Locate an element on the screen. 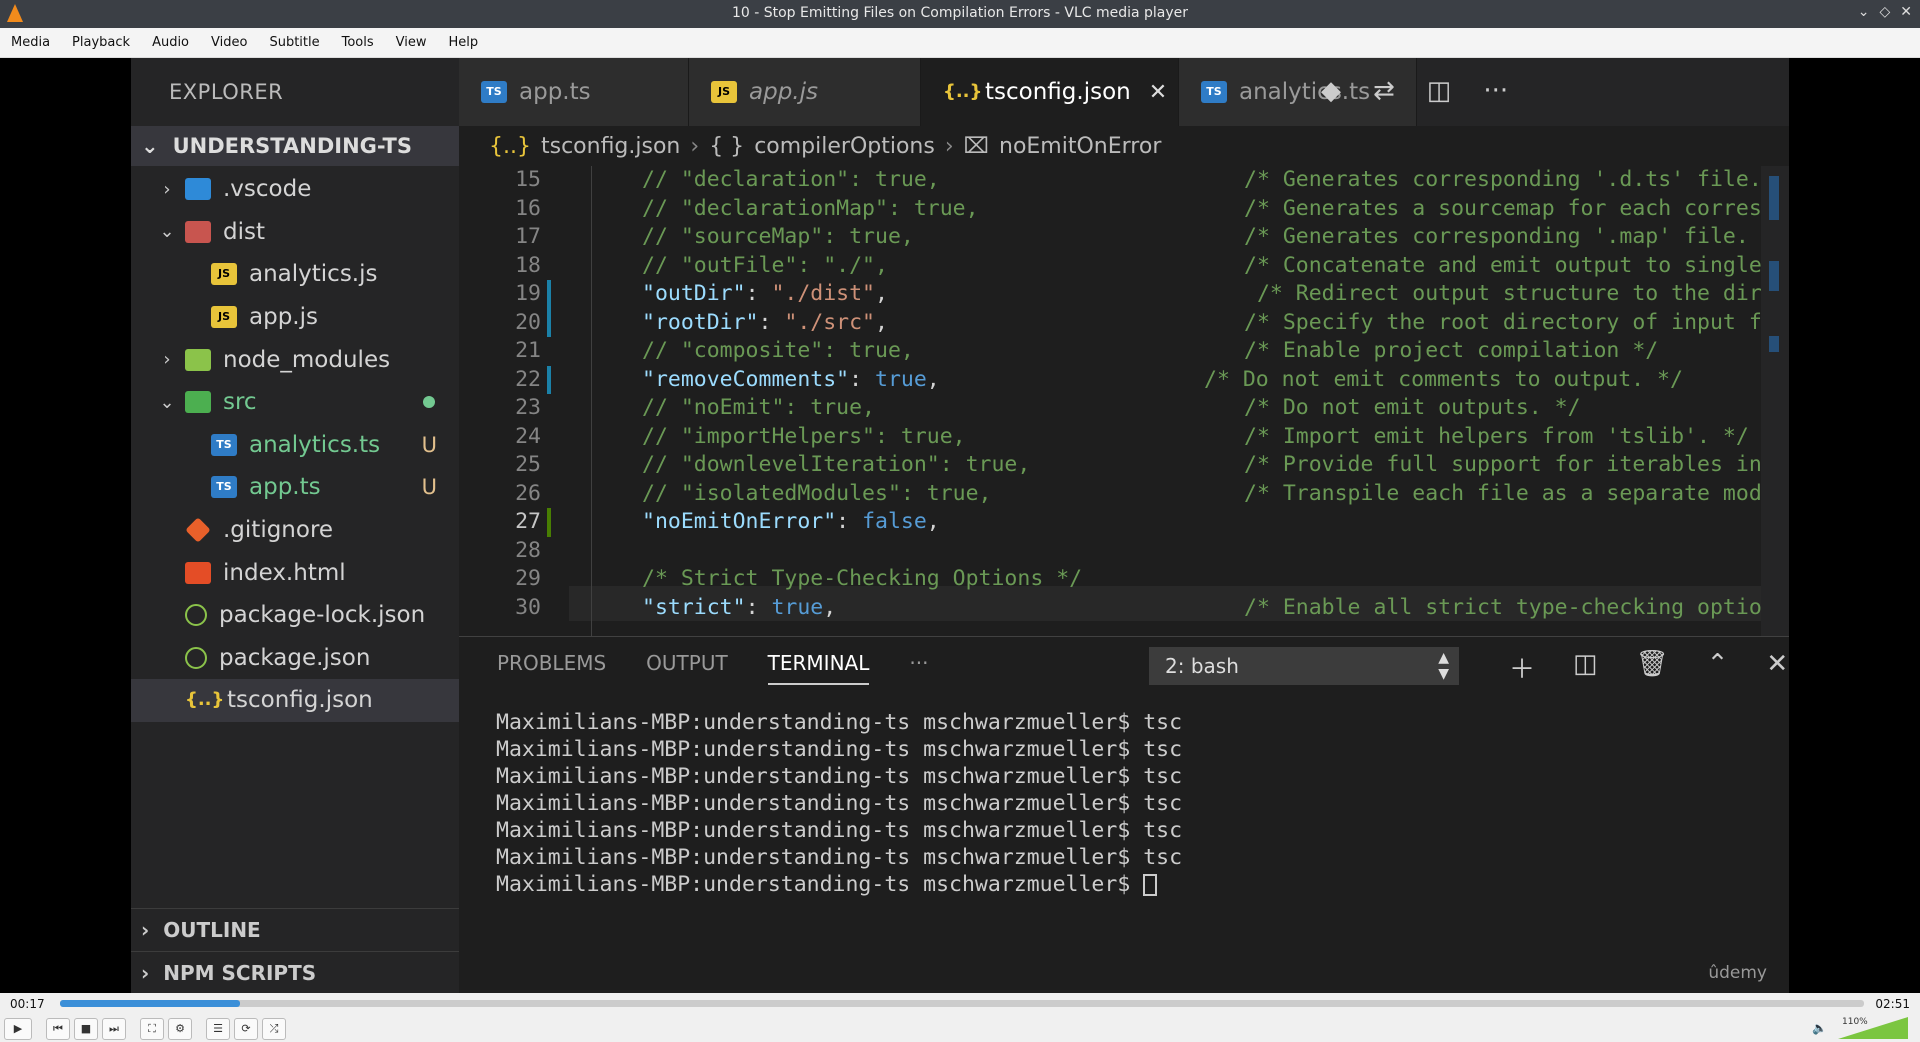  playlist-button: ☰ is located at coordinates (218, 1028).